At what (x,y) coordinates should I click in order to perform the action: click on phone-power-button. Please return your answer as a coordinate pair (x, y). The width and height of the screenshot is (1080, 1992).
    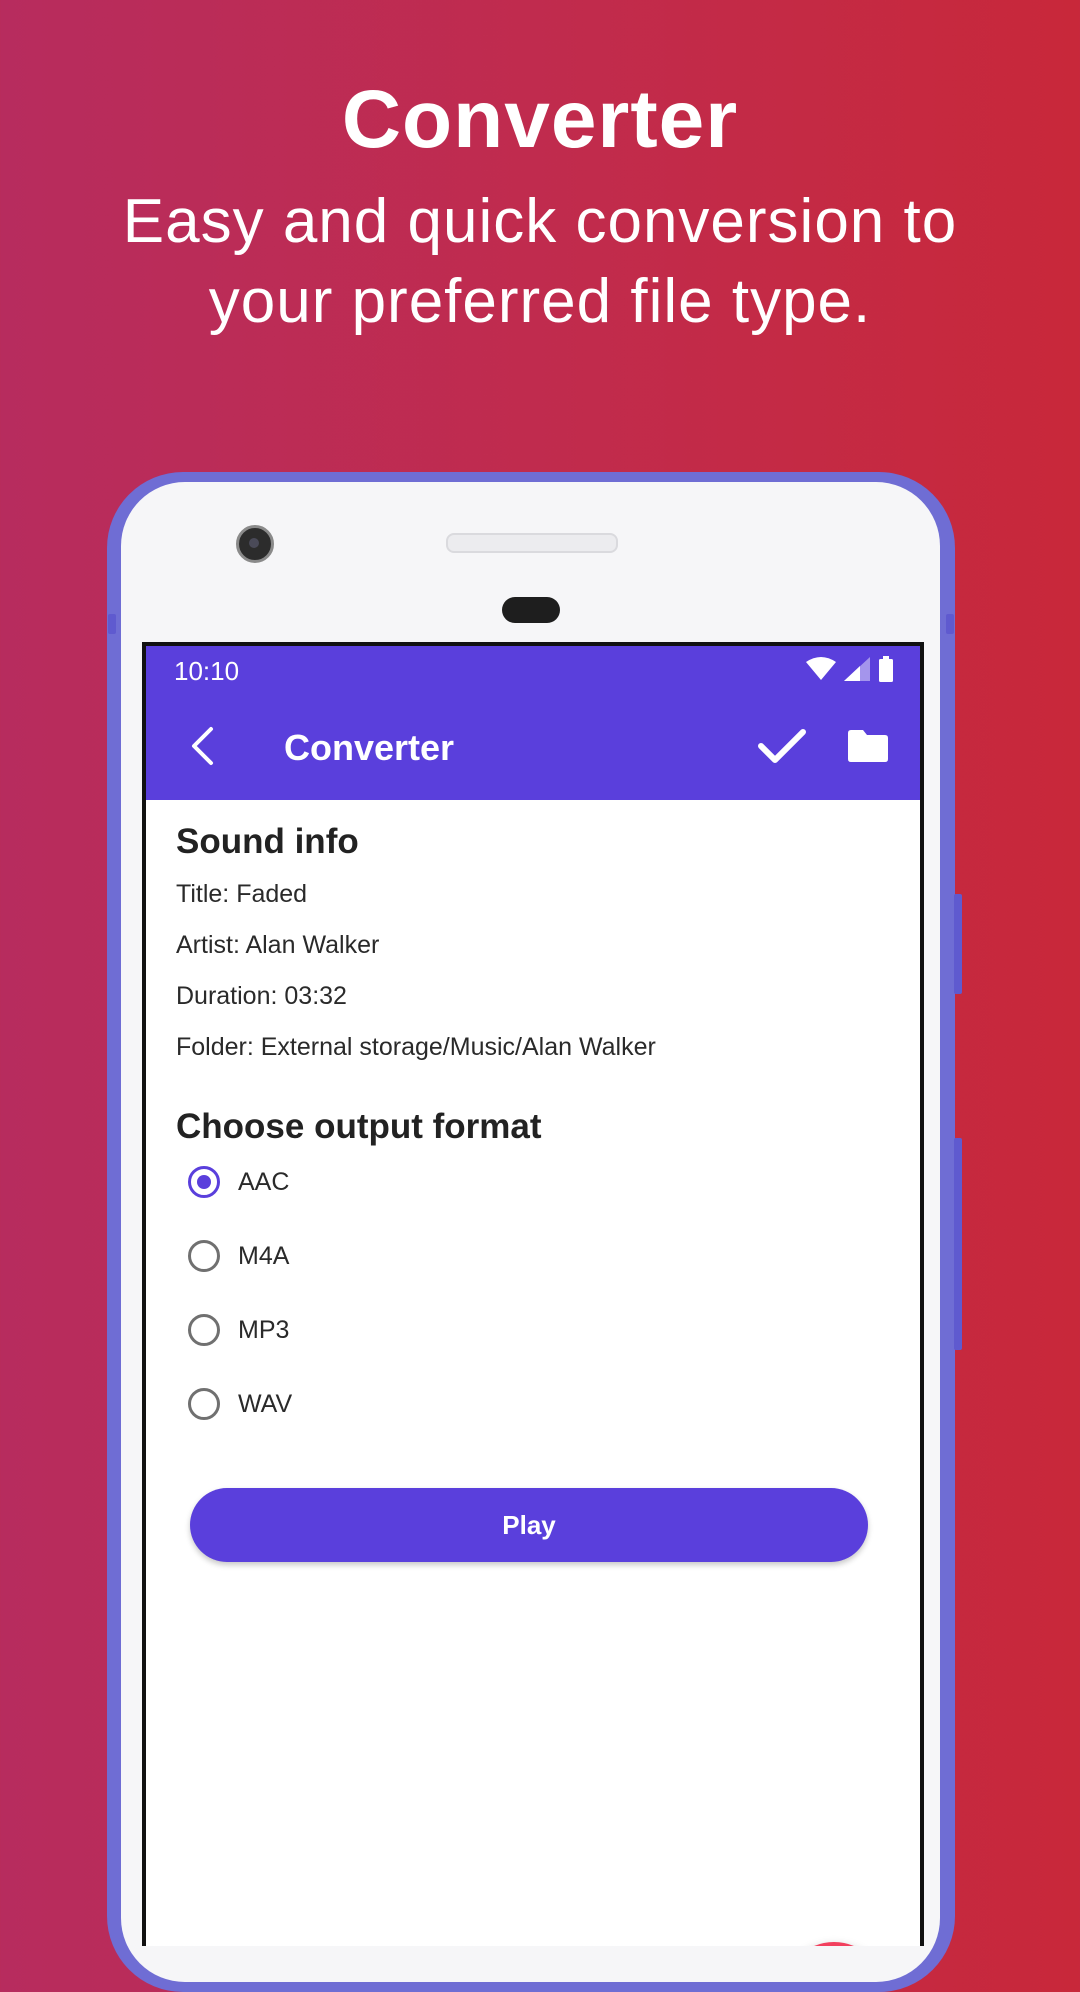
    Looking at the image, I should click on (958, 1244).